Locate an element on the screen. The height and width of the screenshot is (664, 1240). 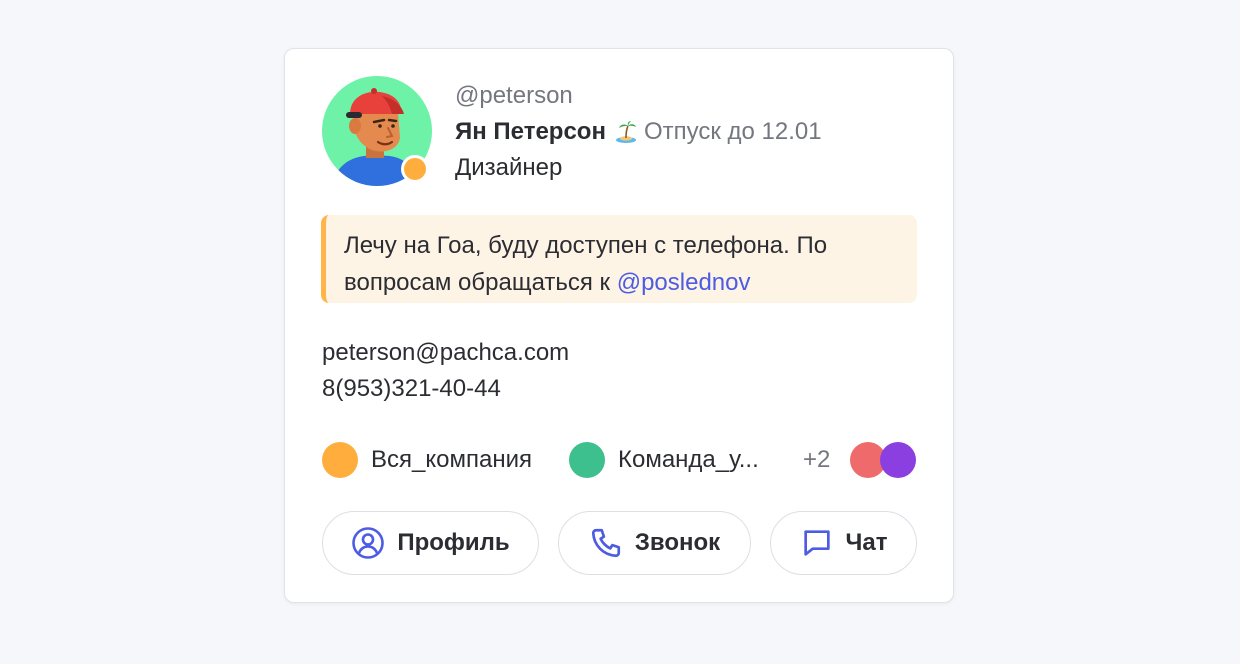
email: peterson@pachca.com is located at coordinates (445, 353).